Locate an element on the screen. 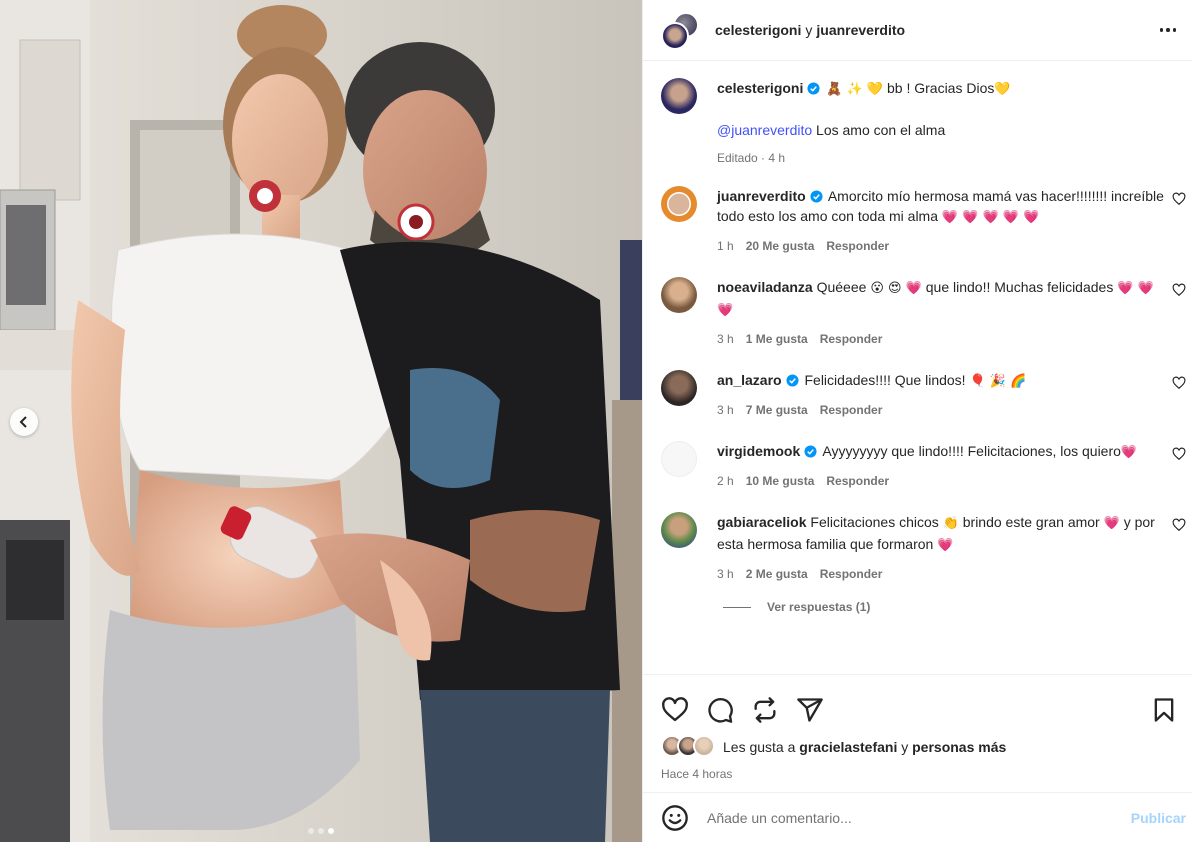  caption-edited: Editado · 4 h is located at coordinates (751, 158).